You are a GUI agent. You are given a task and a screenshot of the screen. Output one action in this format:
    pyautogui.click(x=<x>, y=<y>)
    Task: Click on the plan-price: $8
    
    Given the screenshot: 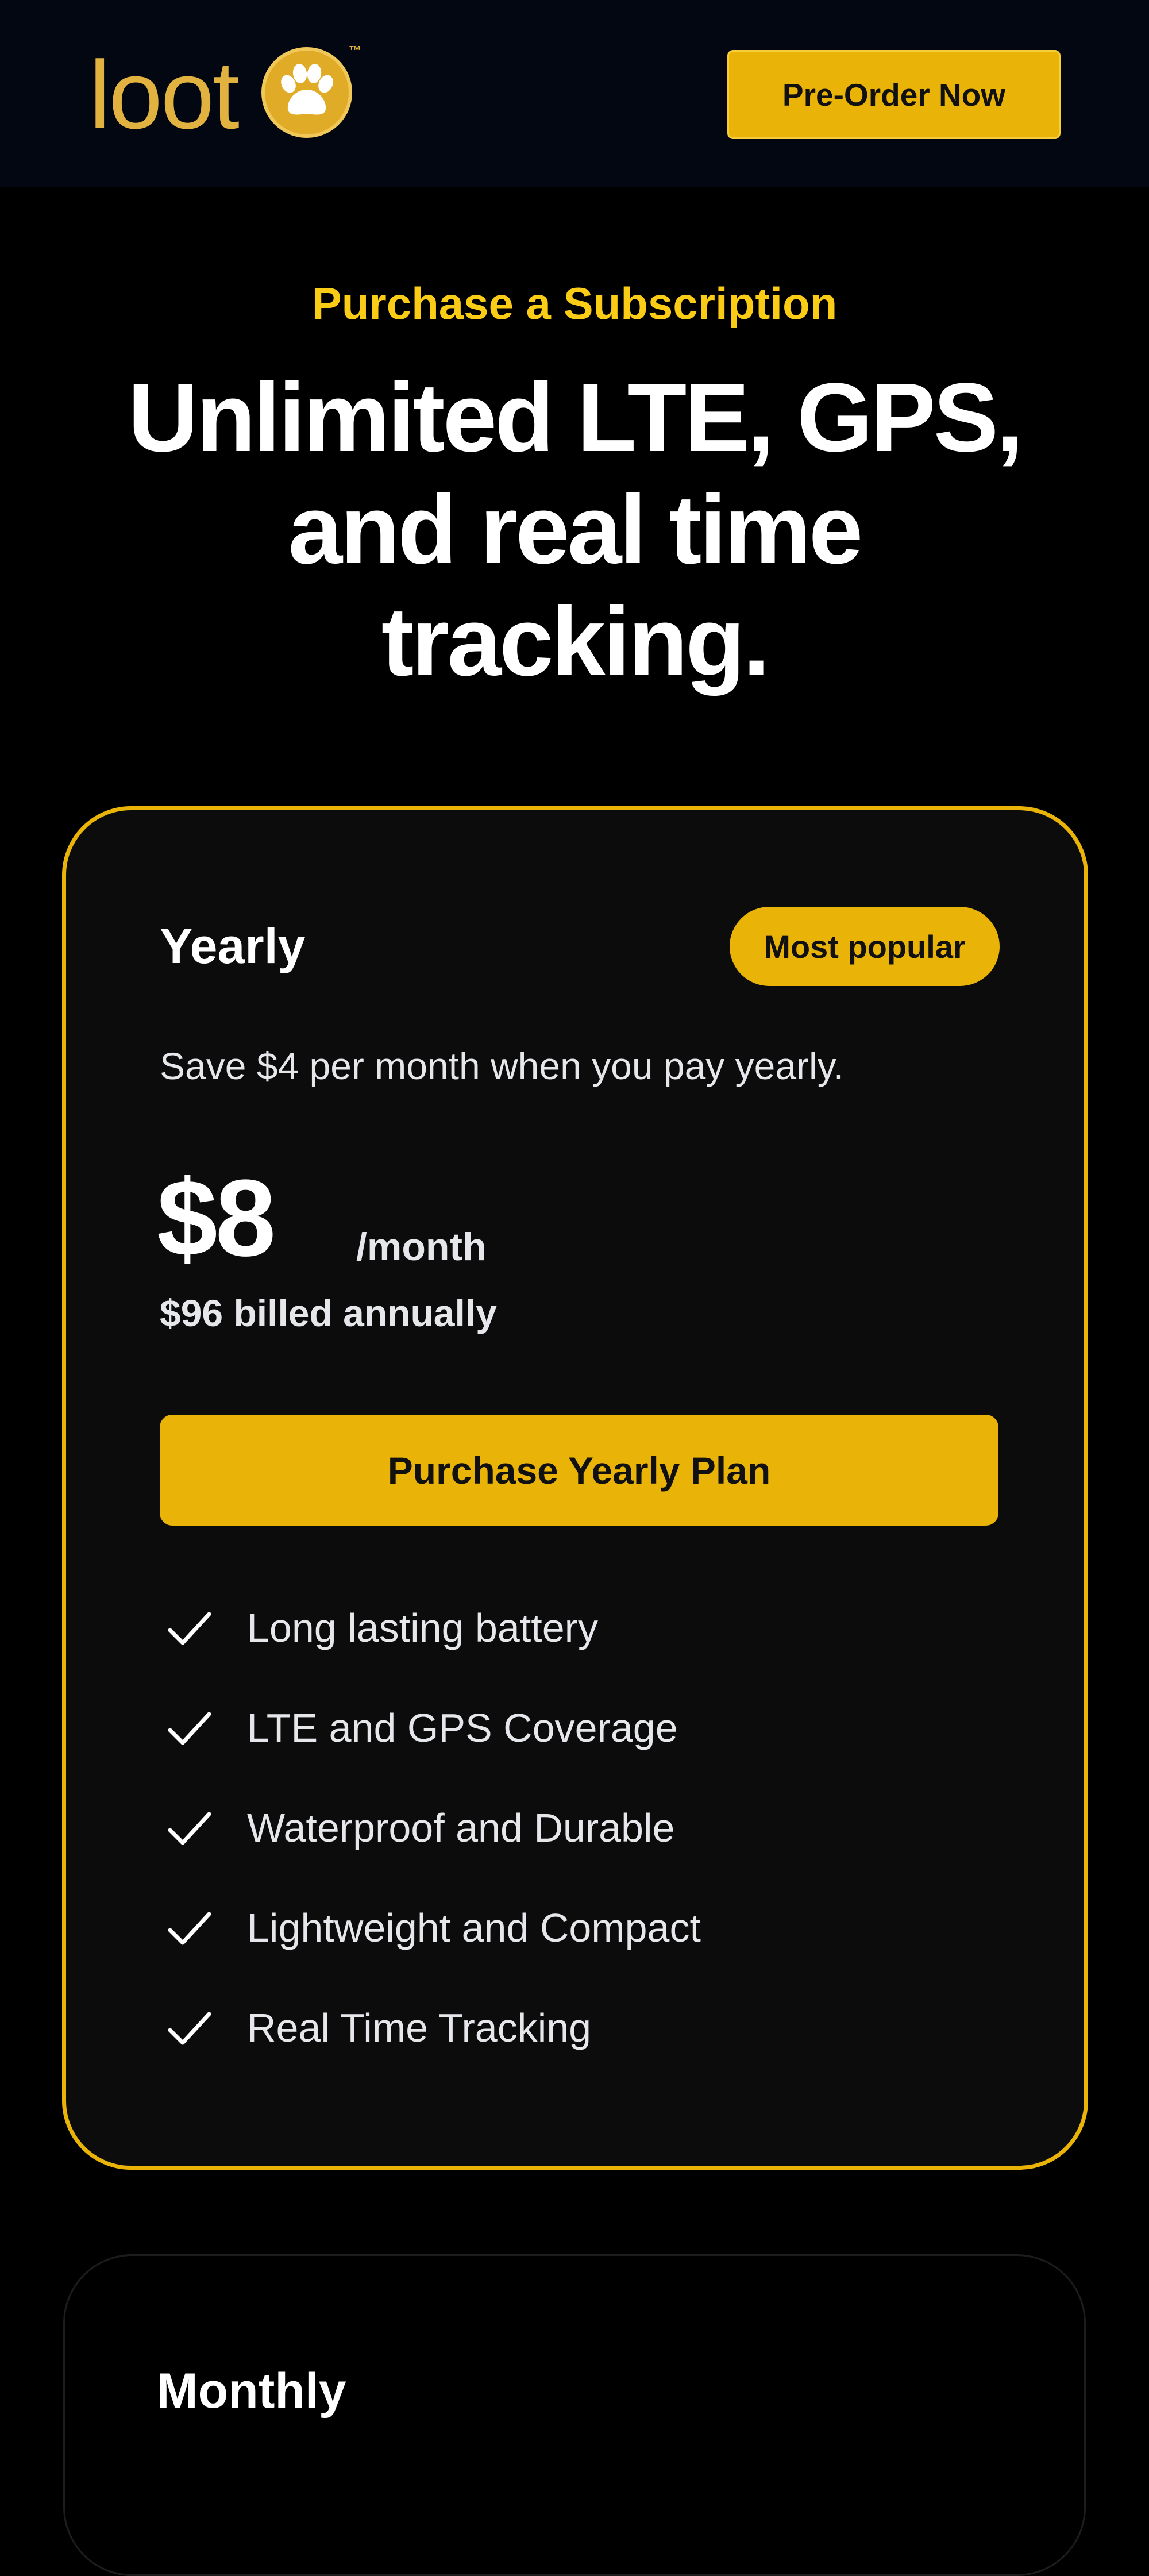 What is the action you would take?
    pyautogui.click(x=216, y=1218)
    